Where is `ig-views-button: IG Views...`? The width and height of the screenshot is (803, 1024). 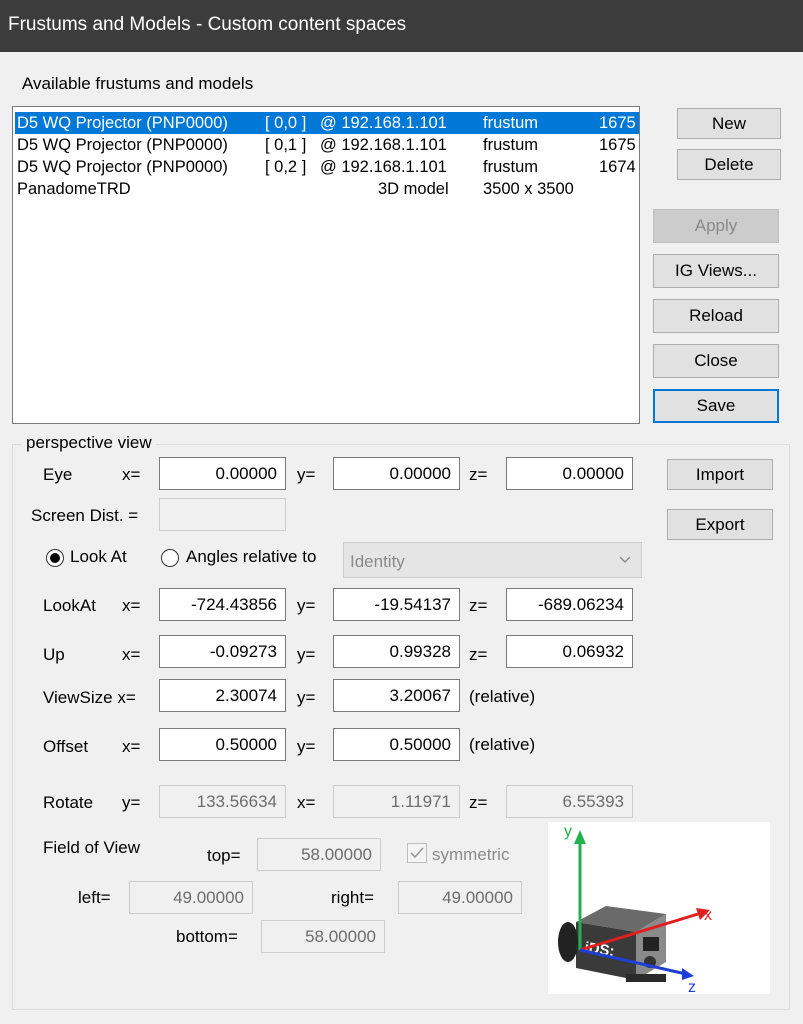
ig-views-button: IG Views... is located at coordinates (716, 271).